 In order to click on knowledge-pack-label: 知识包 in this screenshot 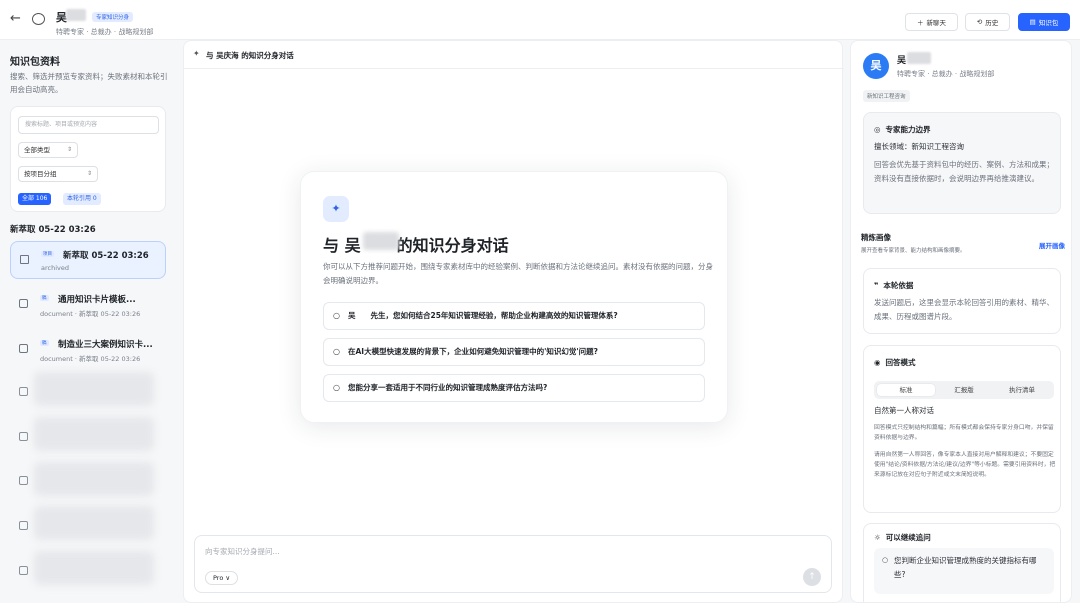, I will do `click(1048, 23)`.